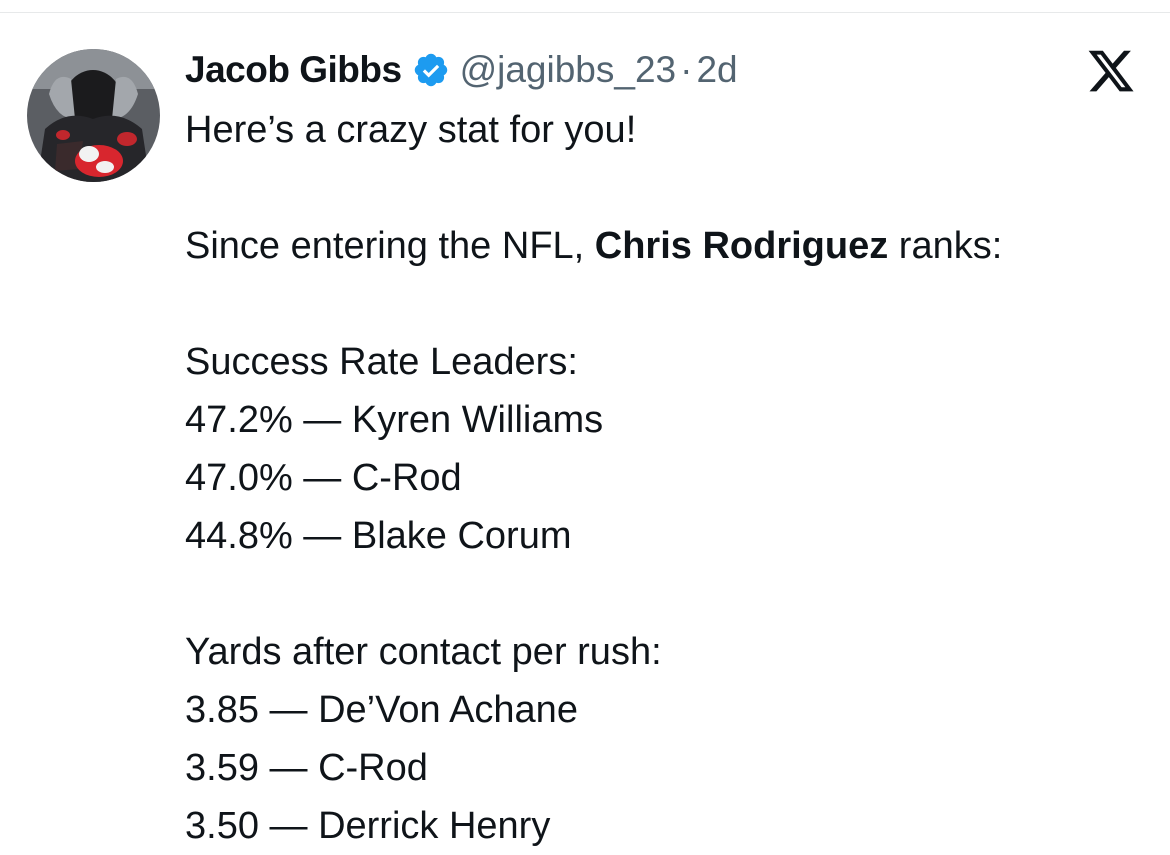 The width and height of the screenshot is (1170, 855). Describe the element at coordinates (381, 710) in the screenshot. I see `stat-row: 3.85 — De’Von Achane` at that location.